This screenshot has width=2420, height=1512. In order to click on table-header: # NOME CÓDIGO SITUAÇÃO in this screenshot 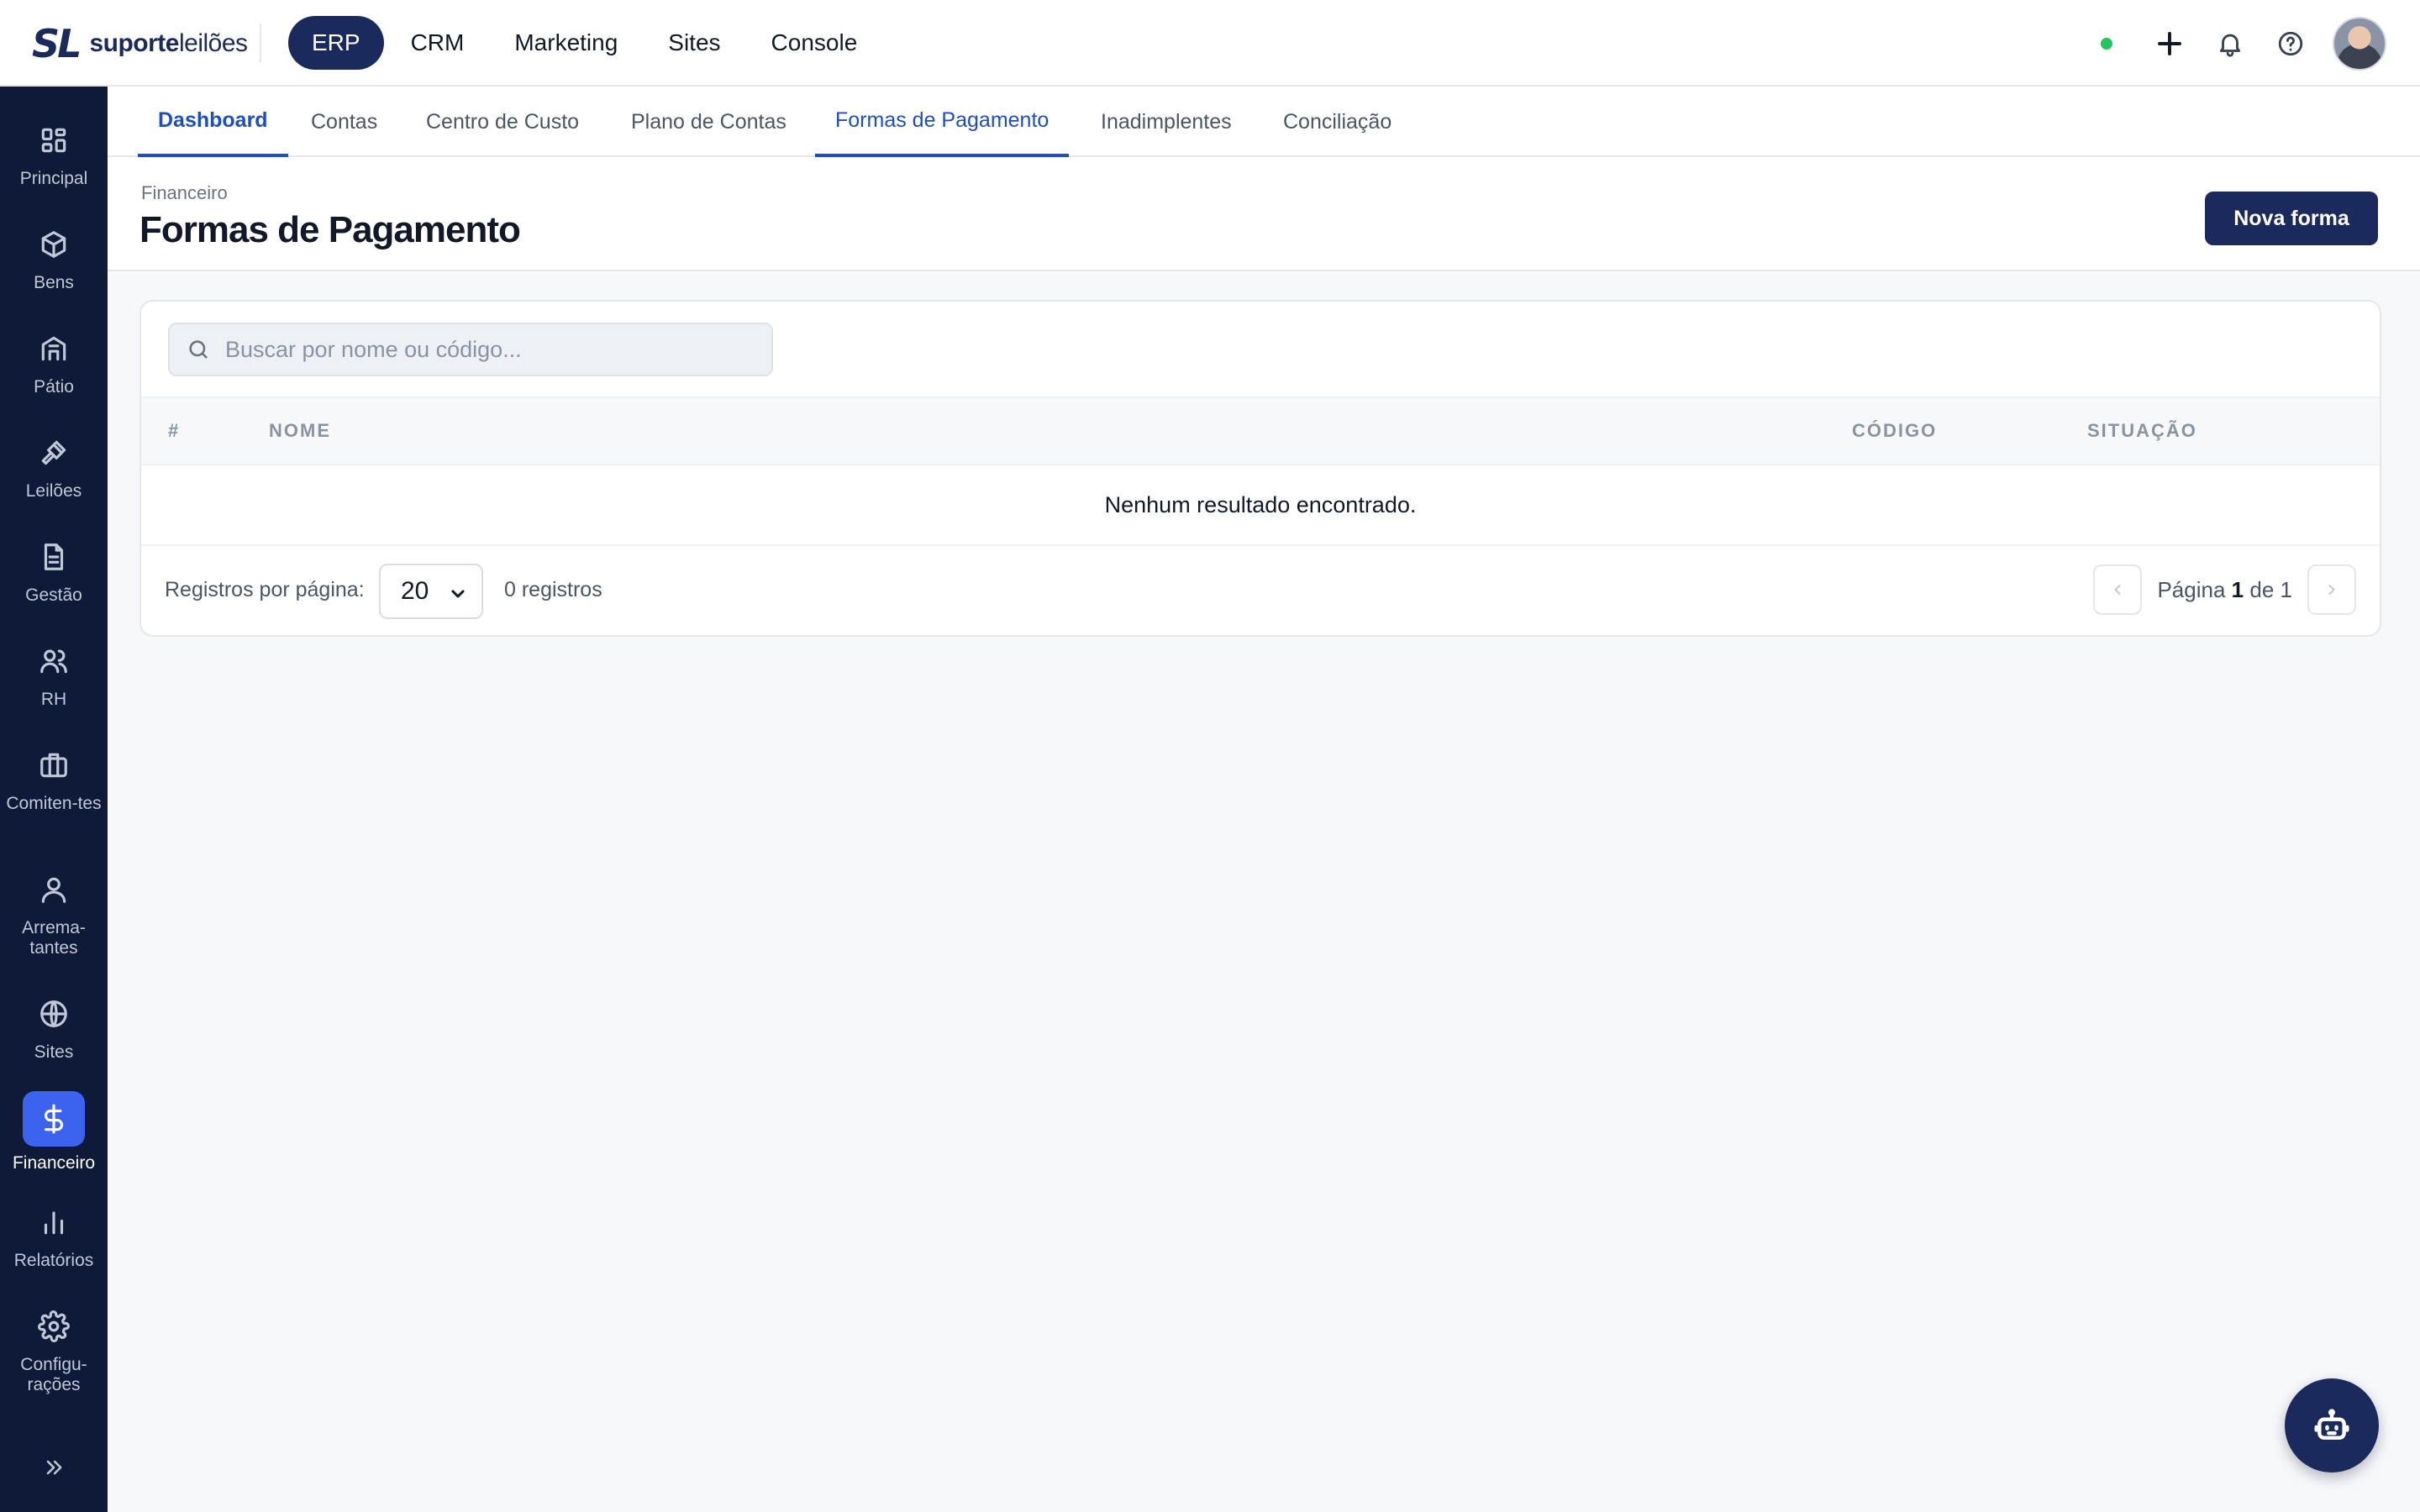, I will do `click(1260, 430)`.